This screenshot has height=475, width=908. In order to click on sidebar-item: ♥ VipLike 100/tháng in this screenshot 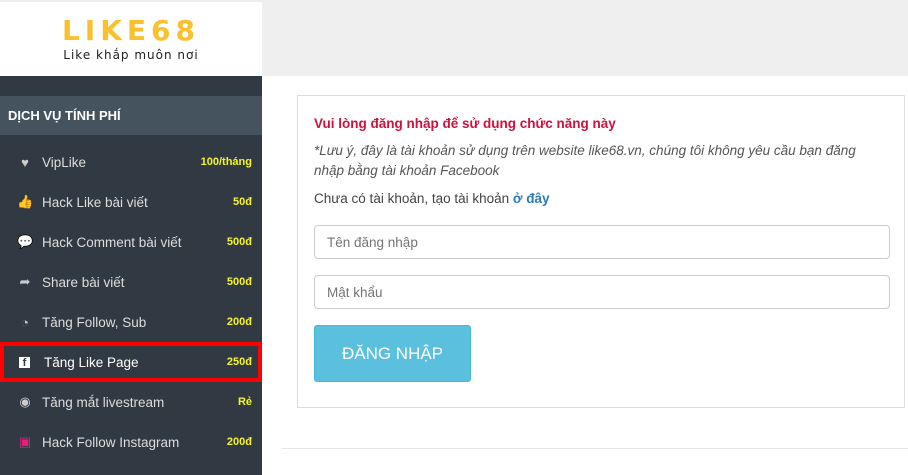, I will do `click(131, 162)`.